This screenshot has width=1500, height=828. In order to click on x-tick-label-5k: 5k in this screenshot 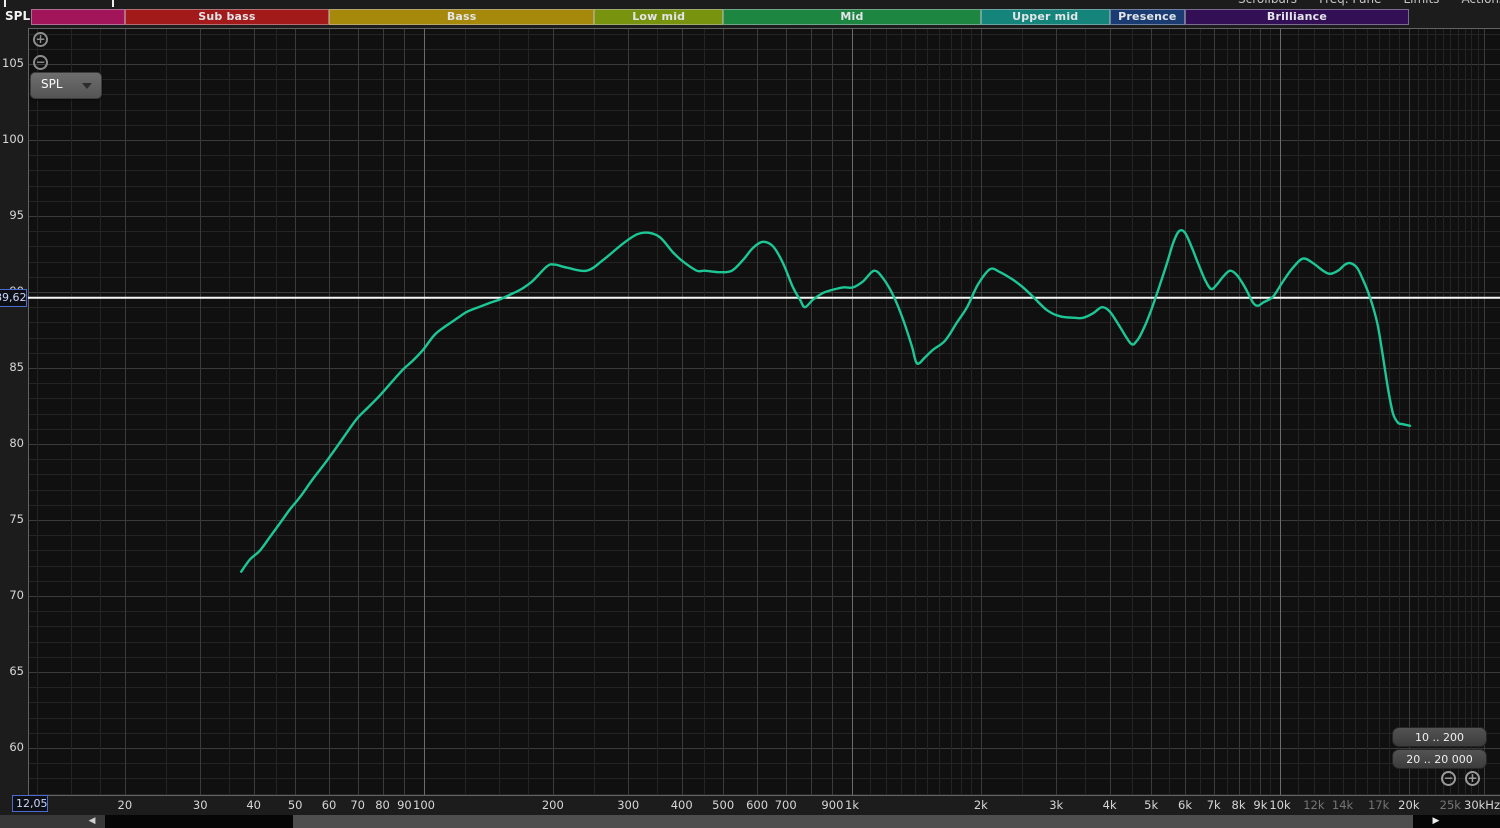, I will do `click(1151, 805)`.